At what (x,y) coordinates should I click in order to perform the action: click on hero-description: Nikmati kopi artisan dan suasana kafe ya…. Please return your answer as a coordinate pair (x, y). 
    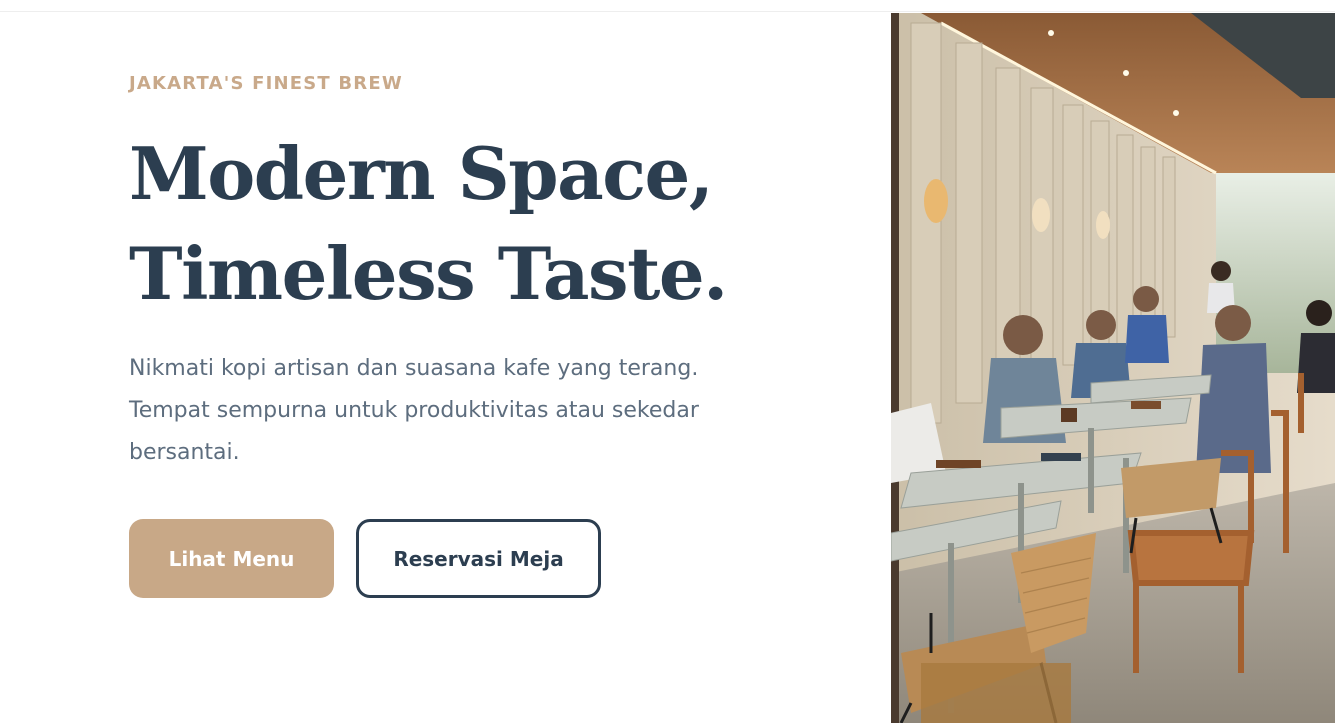
    Looking at the image, I should click on (414, 410).